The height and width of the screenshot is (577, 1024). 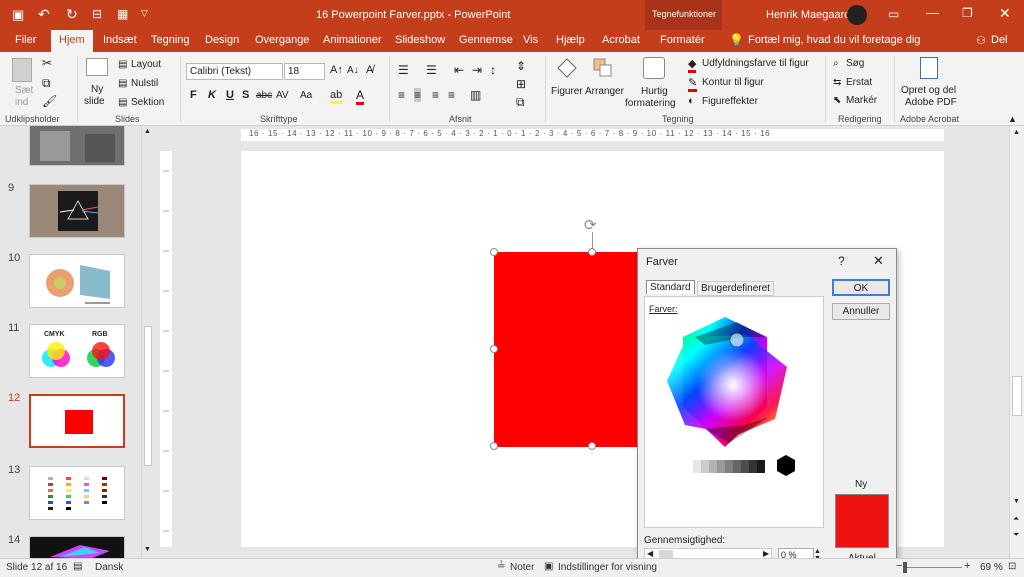 I want to click on shapes-button: Figurer, so click(x=567, y=91).